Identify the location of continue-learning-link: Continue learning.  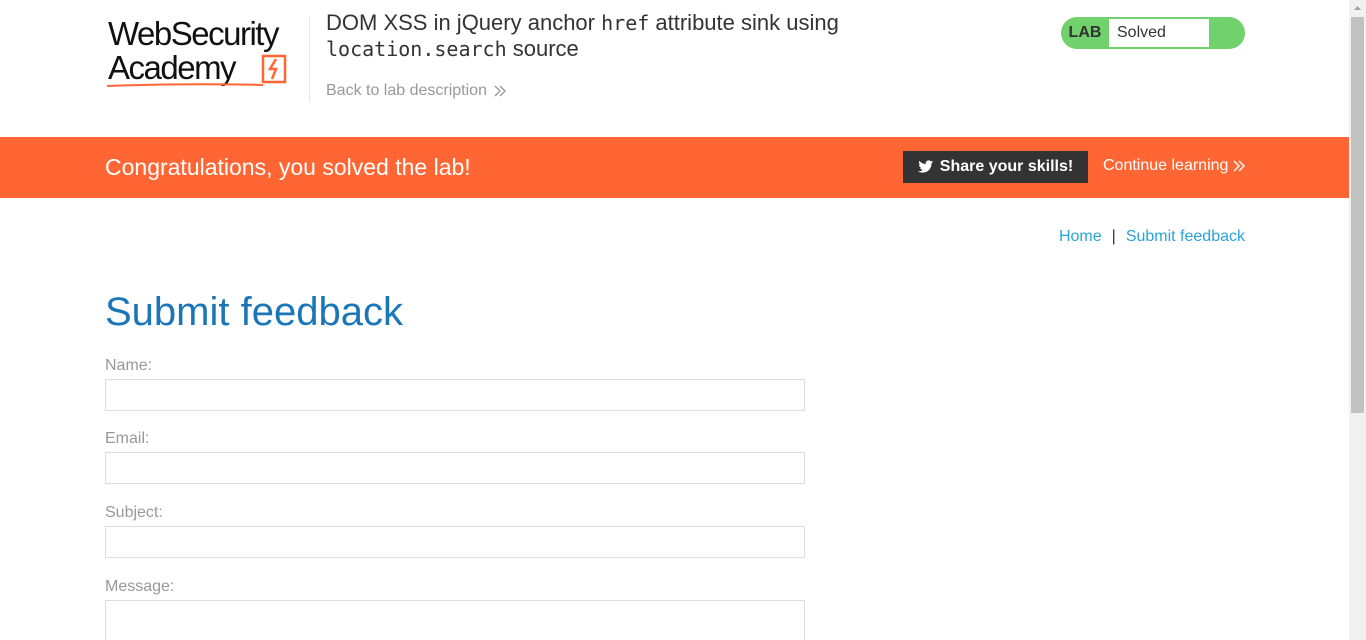
(1174, 166).